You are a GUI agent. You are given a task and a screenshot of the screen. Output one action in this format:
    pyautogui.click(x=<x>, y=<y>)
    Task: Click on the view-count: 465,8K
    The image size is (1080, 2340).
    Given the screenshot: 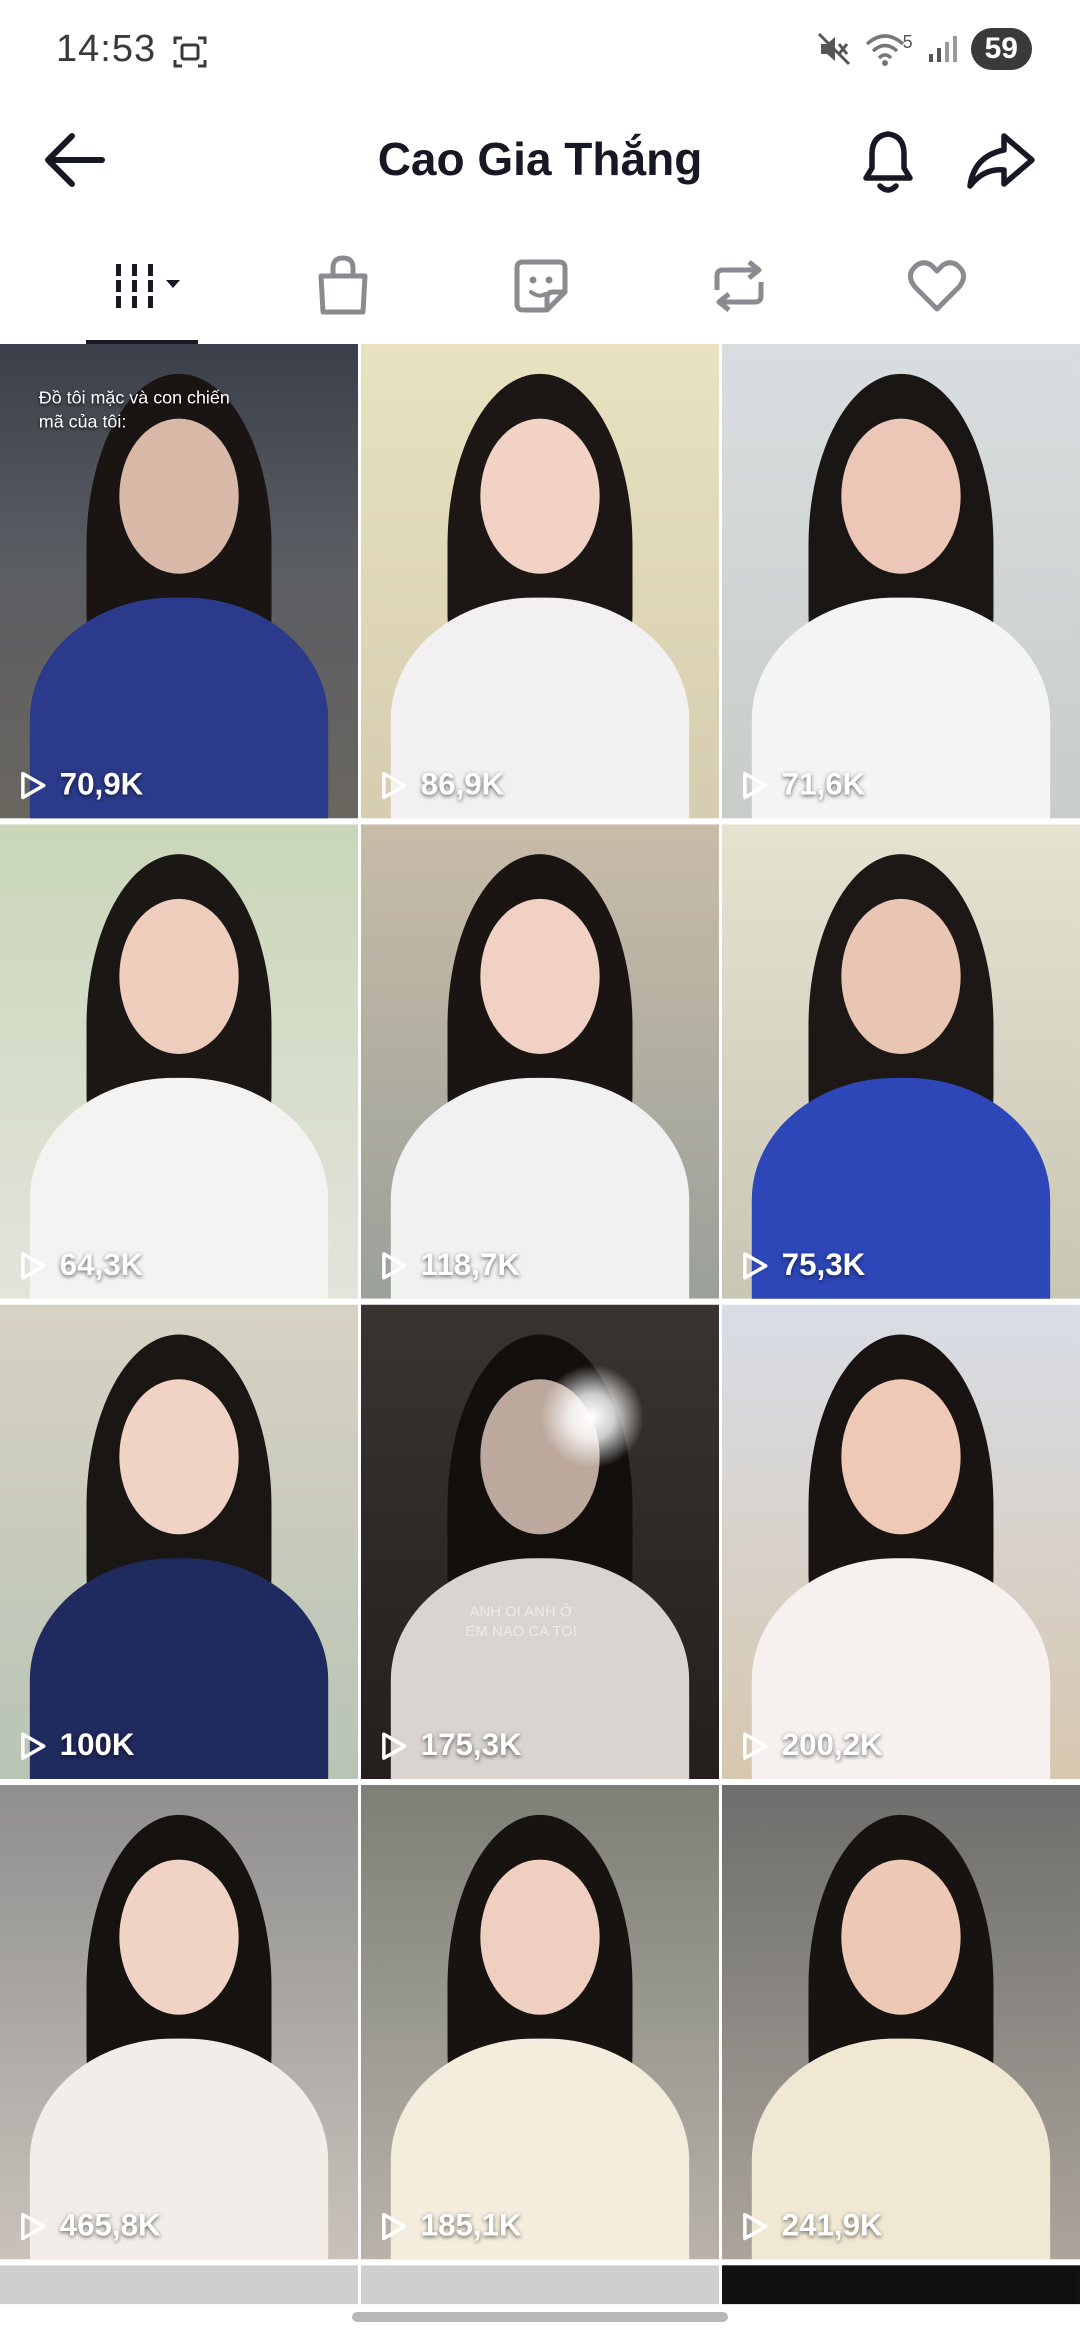 What is the action you would take?
    pyautogui.click(x=89, y=2227)
    